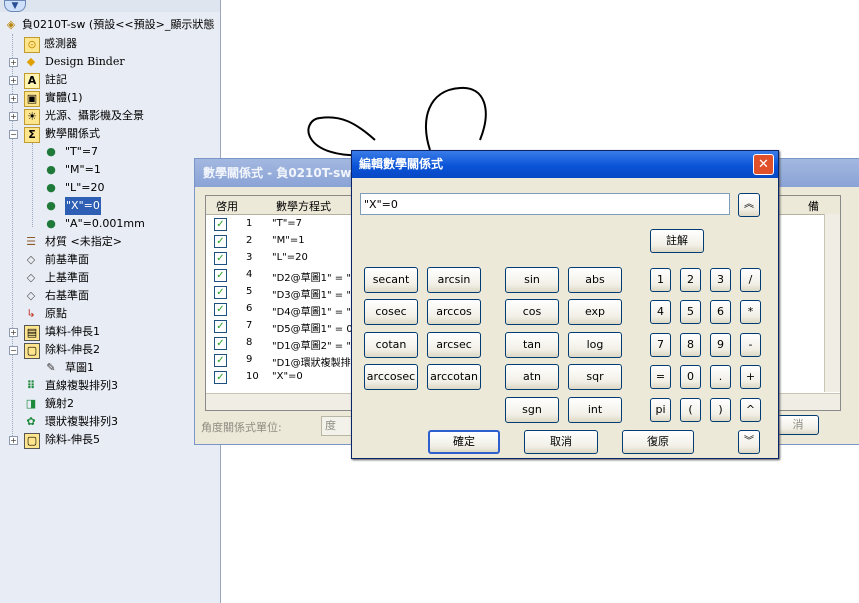 Image resolution: width=859 pixels, height=603 pixels. What do you see at coordinates (118, 24) in the screenshot?
I see `tree-root-label: 負0210T-sw (預設<<預設>_顯示狀態` at bounding box center [118, 24].